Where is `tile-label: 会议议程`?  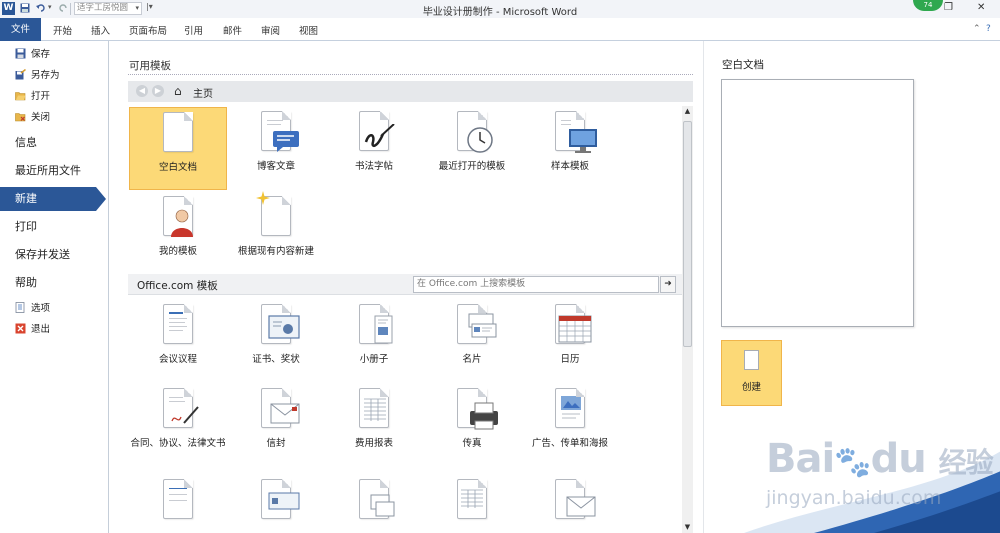
tile-label: 会议议程 is located at coordinates (177, 359).